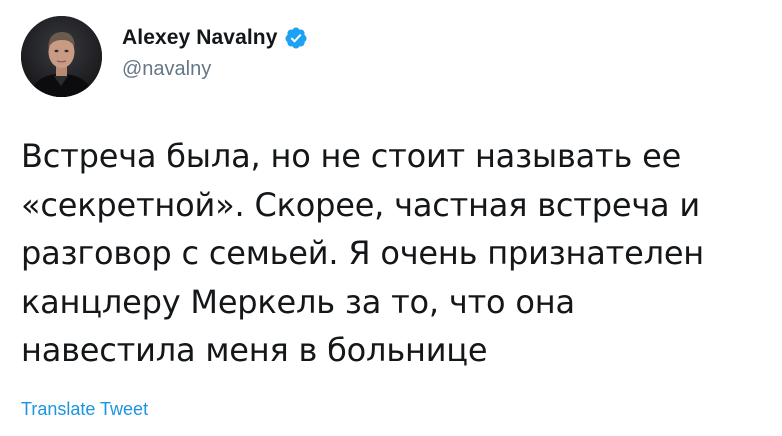  What do you see at coordinates (363, 253) in the screenshot?
I see `tweet-text-line: разговор с семьей. Я очень признателен` at bounding box center [363, 253].